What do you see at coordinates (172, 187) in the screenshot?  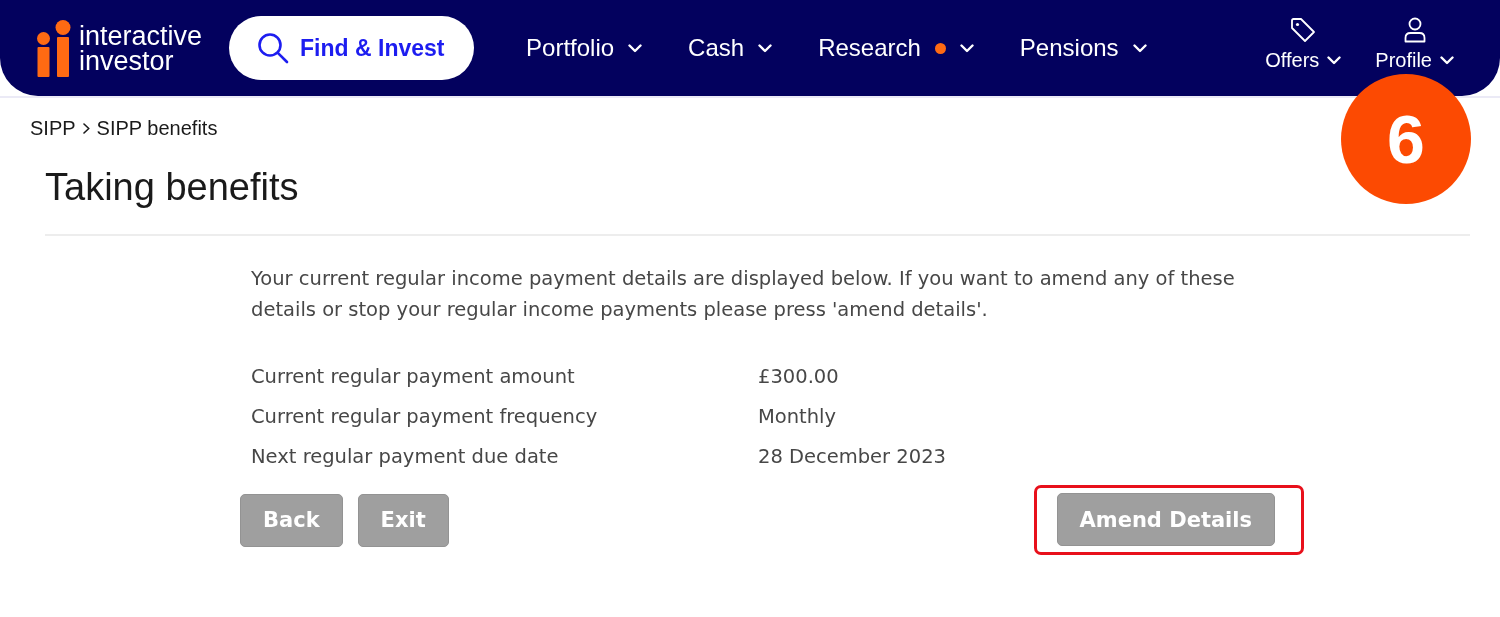 I see `page-title: Taking benefits` at bounding box center [172, 187].